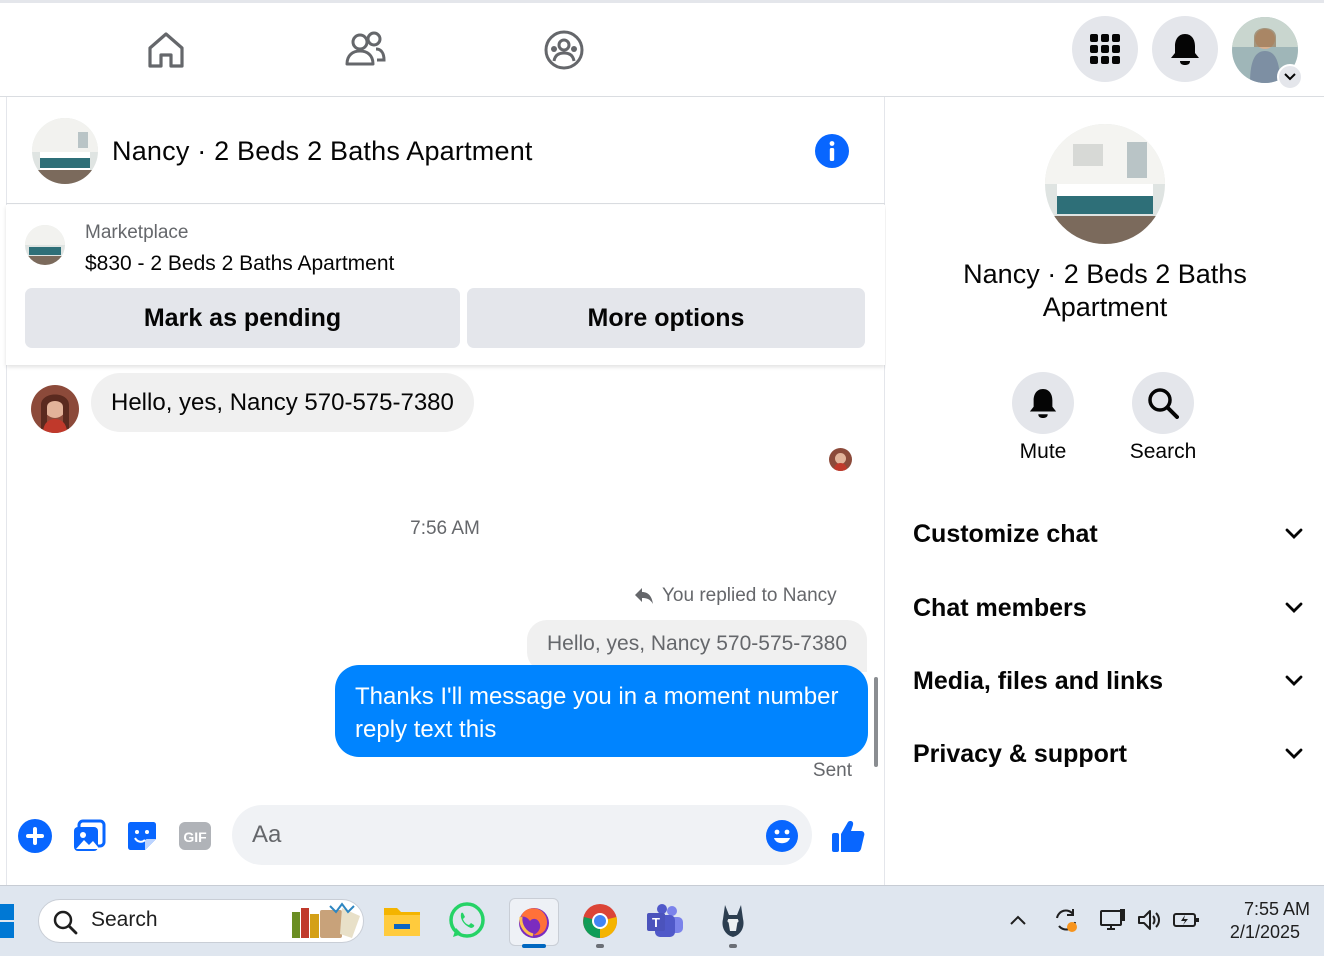 The image size is (1324, 956). Describe the element at coordinates (832, 151) in the screenshot. I see `info-icon` at that location.